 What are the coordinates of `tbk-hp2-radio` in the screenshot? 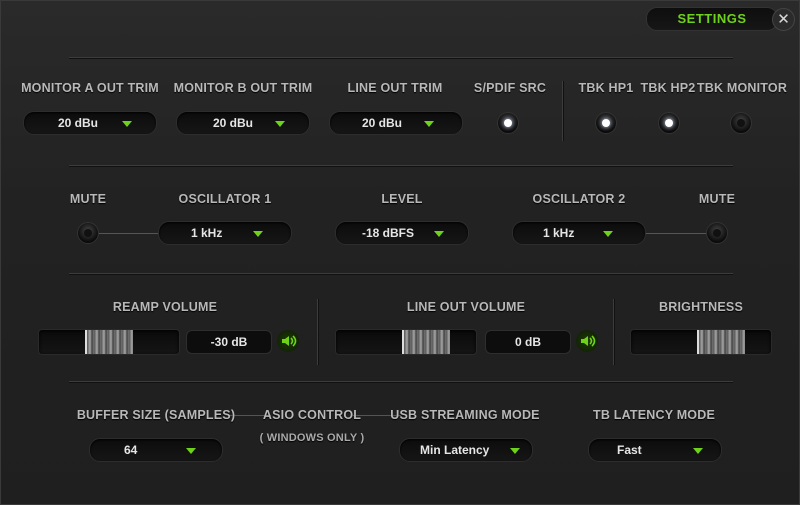 It's located at (669, 123).